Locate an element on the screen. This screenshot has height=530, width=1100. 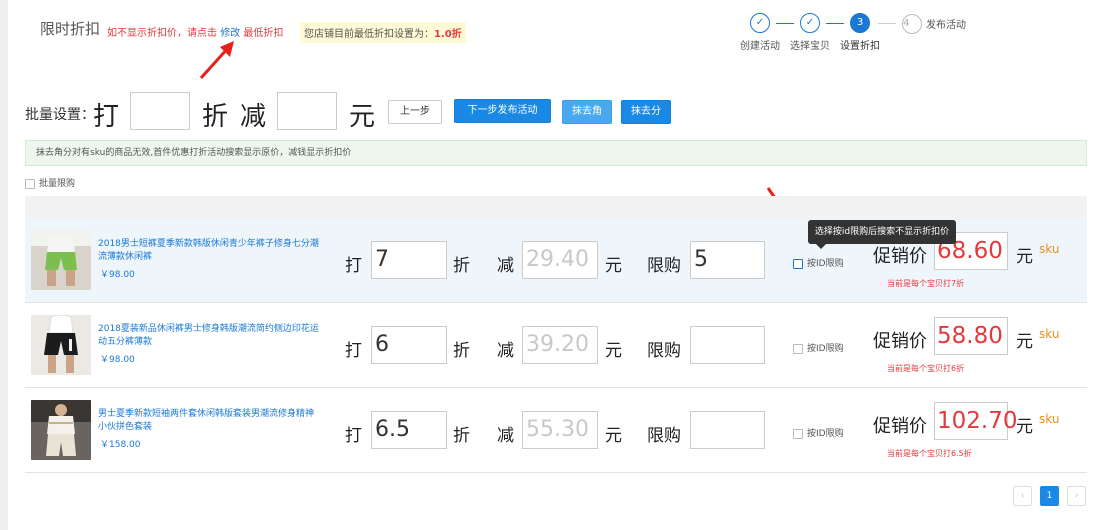
step-label: 发布活动 is located at coordinates (946, 25).